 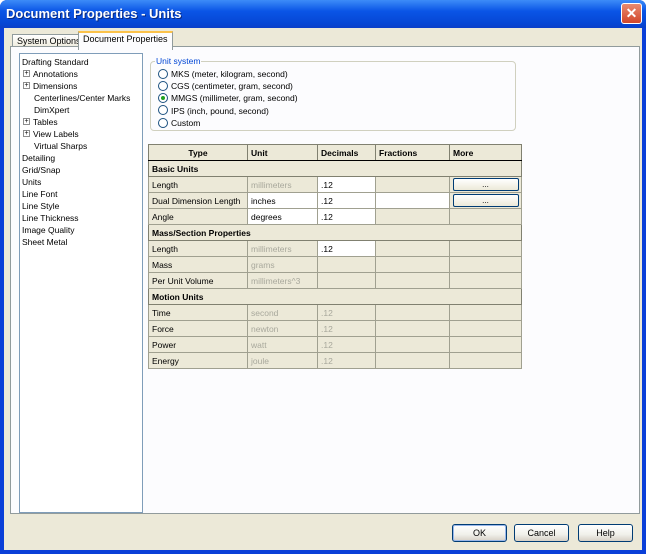 I want to click on unit-cell: millimeters, so click(x=282, y=184).